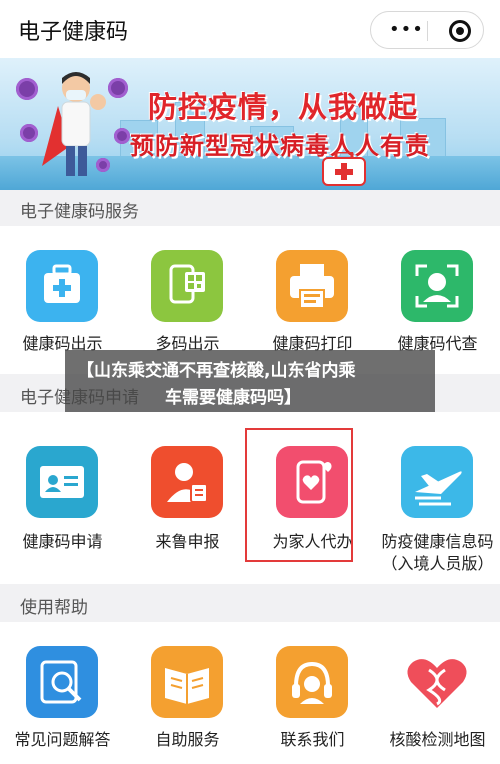 The image size is (500, 764). I want to click on overlay-title-line1: 【山东乘交通不再查核酸,山东省内乘, so click(216, 371).